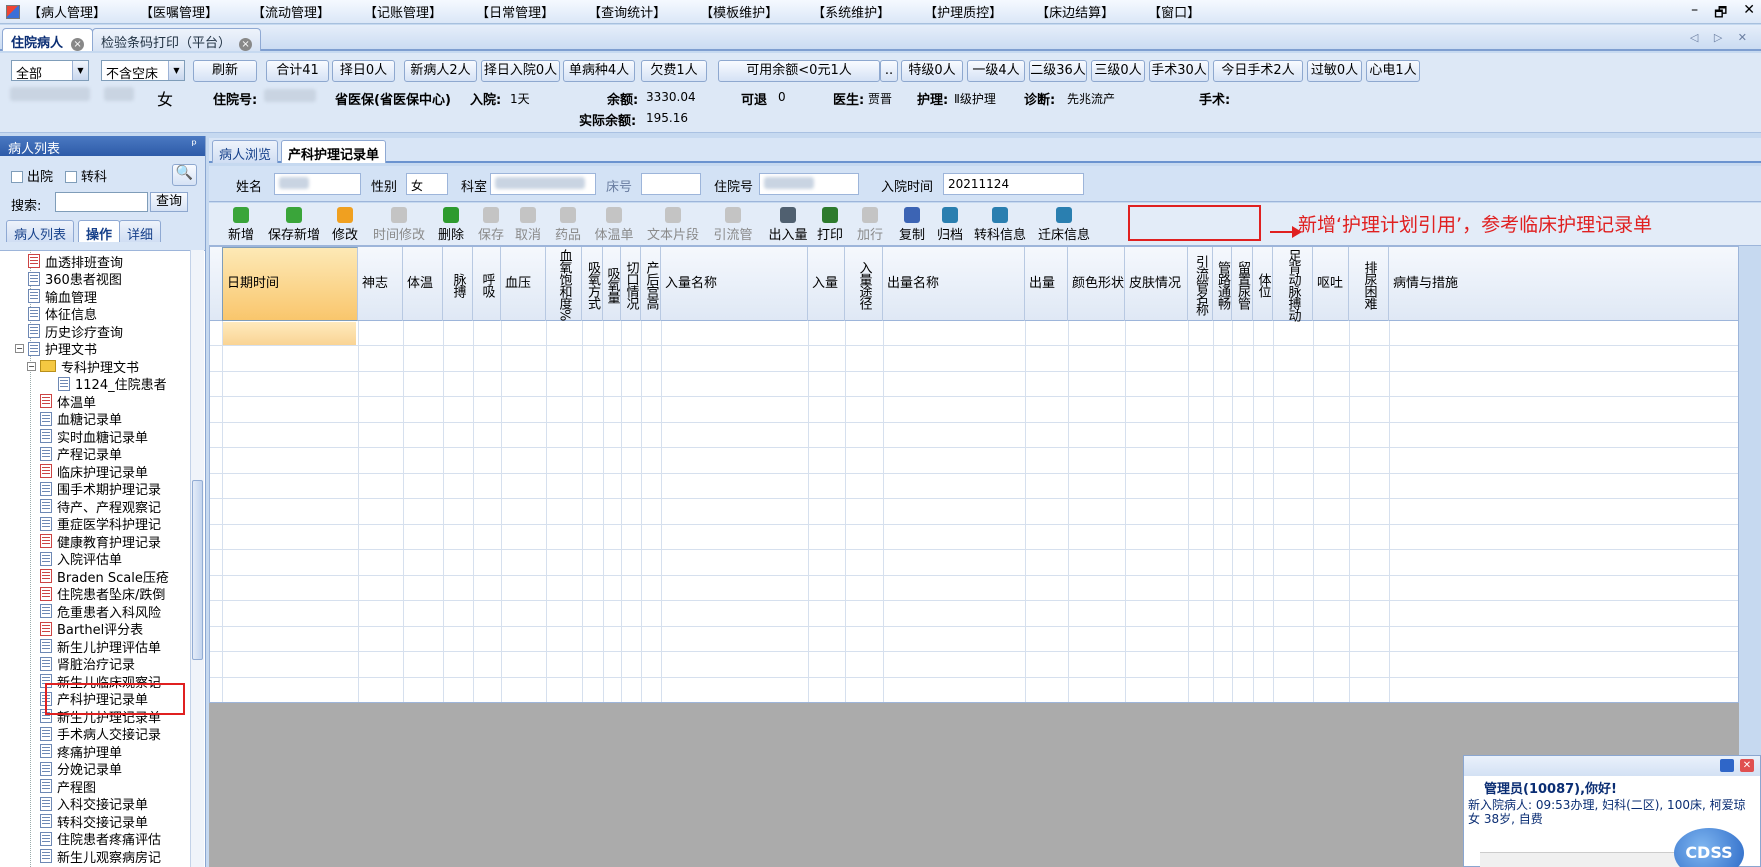 The width and height of the screenshot is (1761, 867). Describe the element at coordinates (94, 436) in the screenshot. I see `tree-item: 实时血糖记录单` at that location.